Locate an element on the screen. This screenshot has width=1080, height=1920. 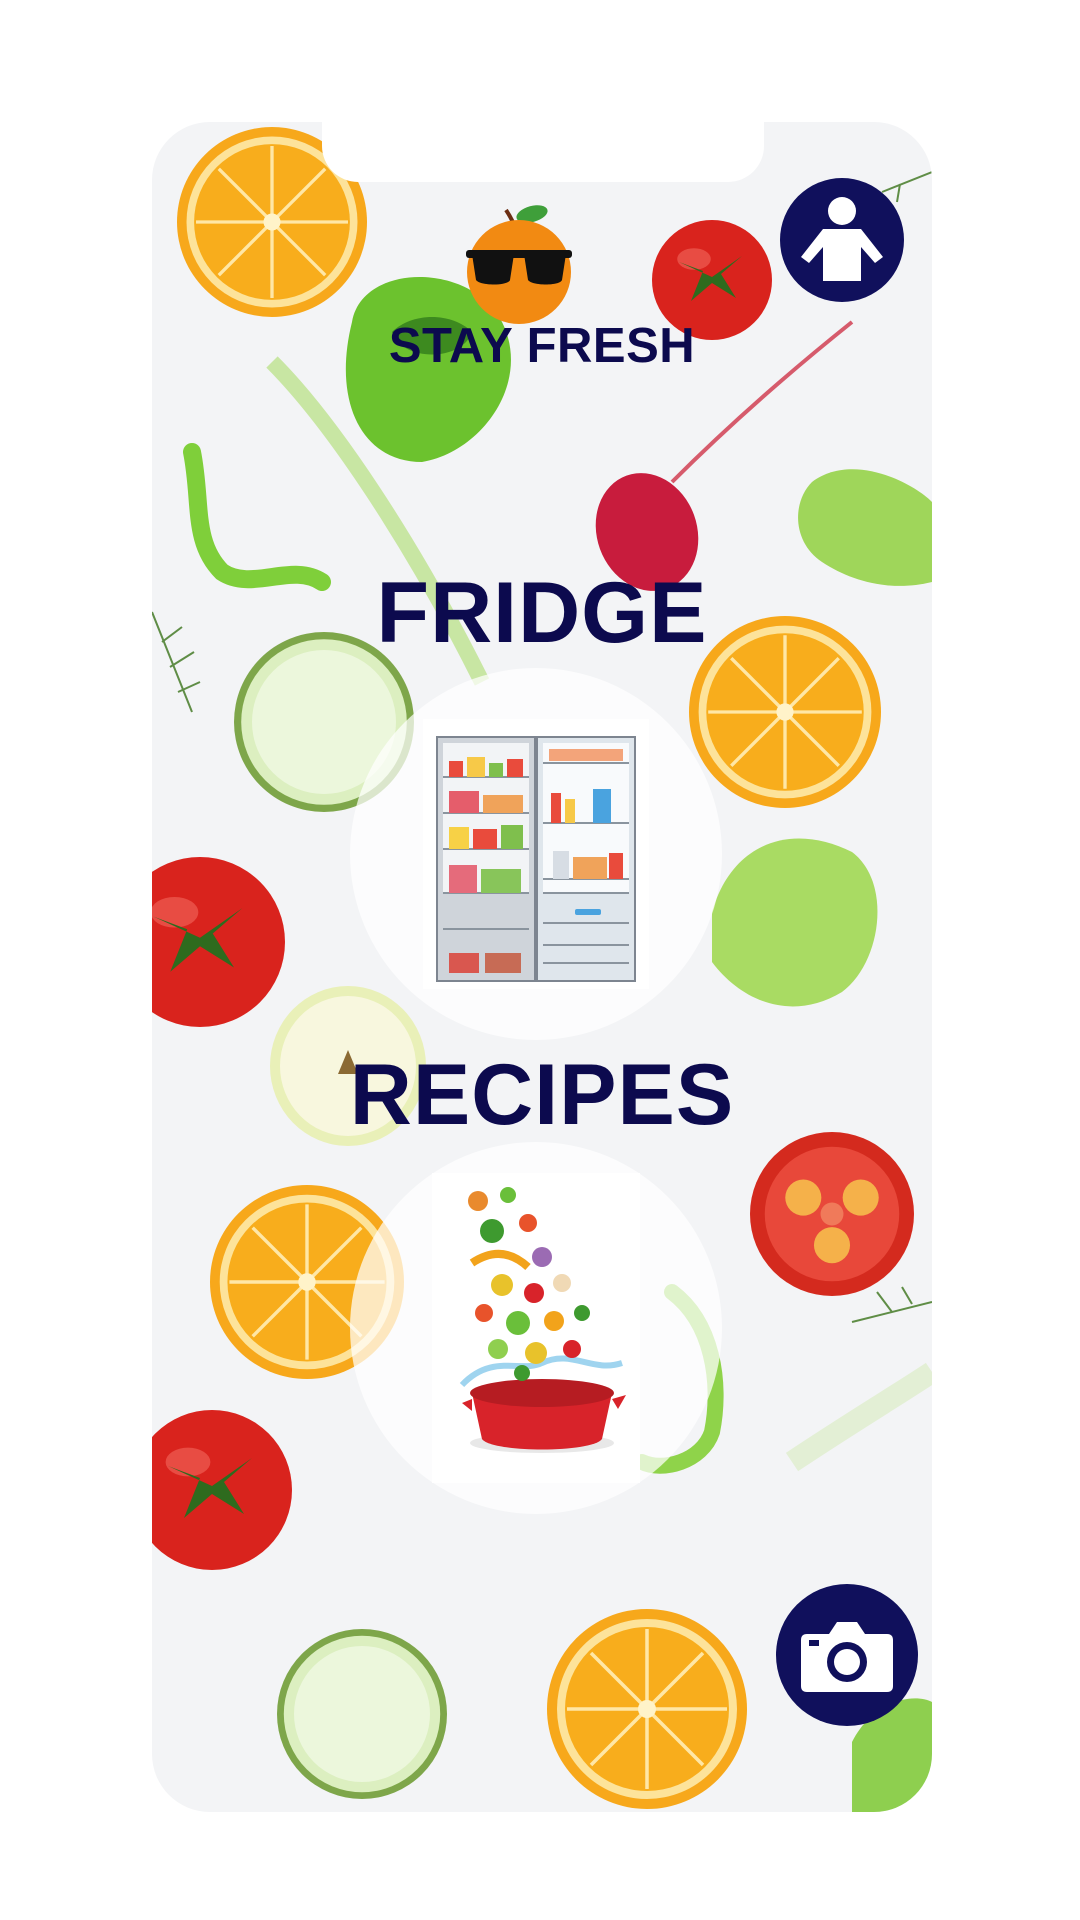
app-title: STAY FRESH is located at coordinates (542, 346).